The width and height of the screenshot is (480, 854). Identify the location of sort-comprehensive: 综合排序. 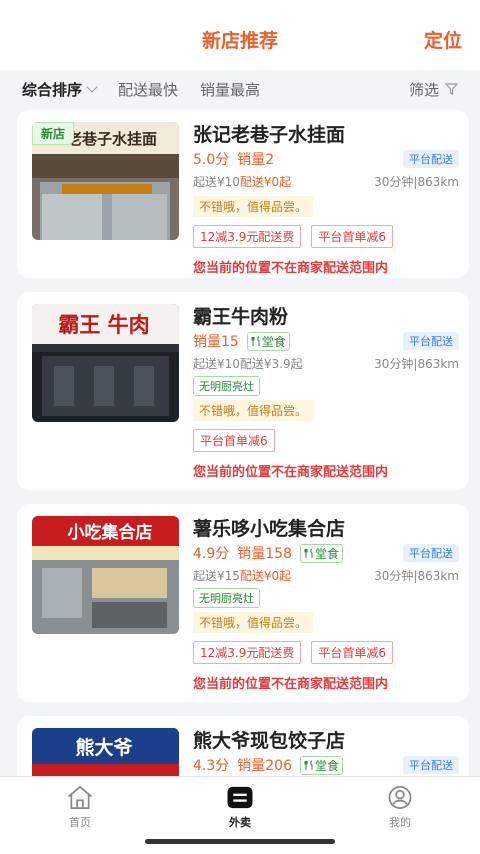
(60, 89).